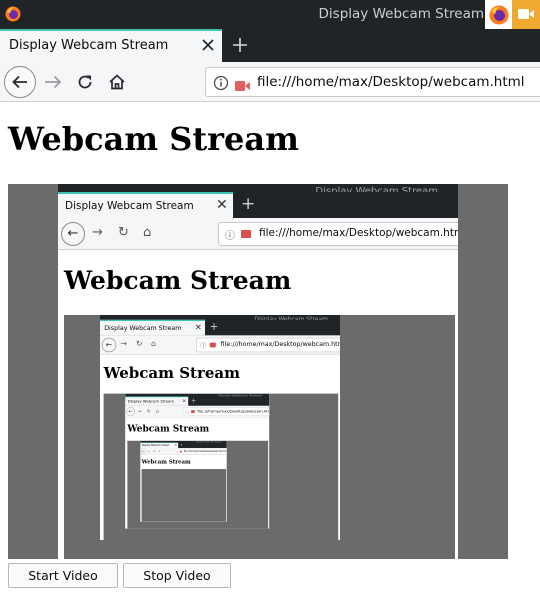 The width and height of the screenshot is (540, 599). What do you see at coordinates (208, 45) in the screenshot?
I see `close-icon` at bounding box center [208, 45].